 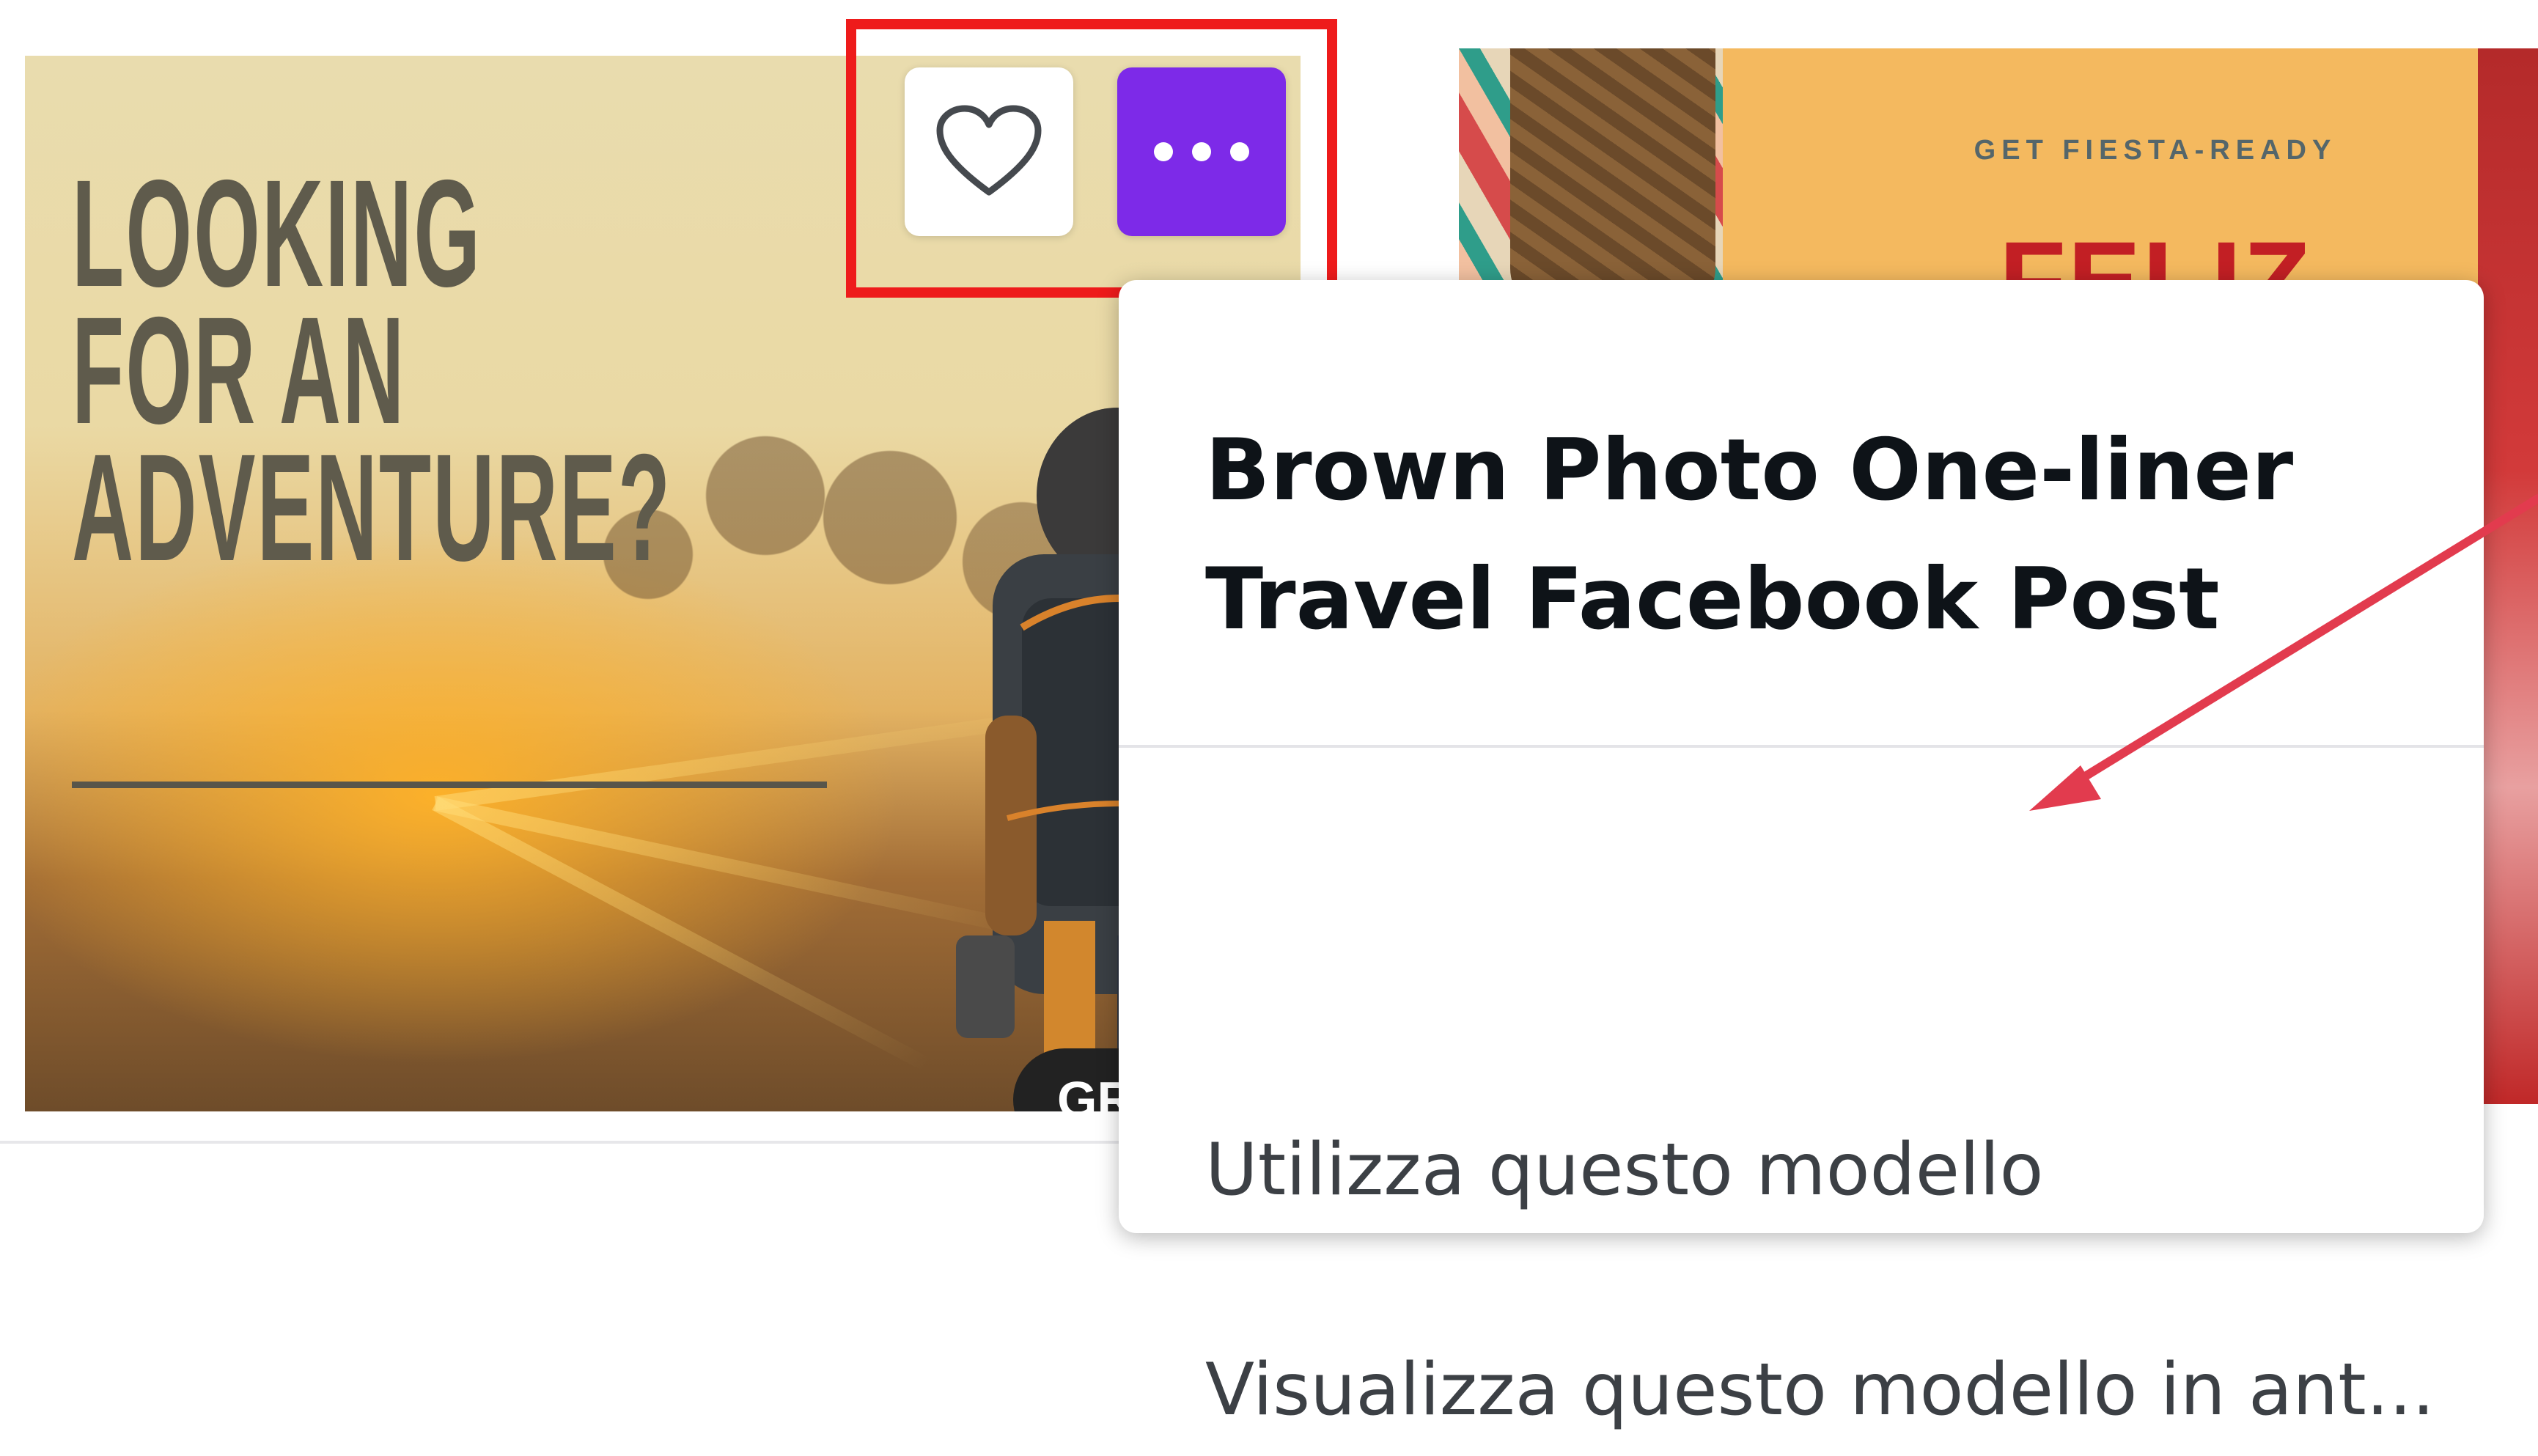 What do you see at coordinates (239, 371) in the screenshot?
I see `headline-line: FOR AN` at bounding box center [239, 371].